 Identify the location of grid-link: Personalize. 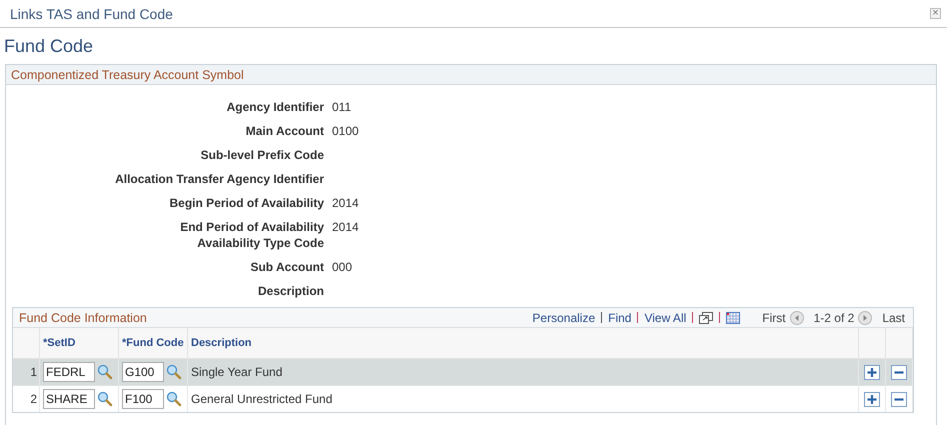
(564, 317).